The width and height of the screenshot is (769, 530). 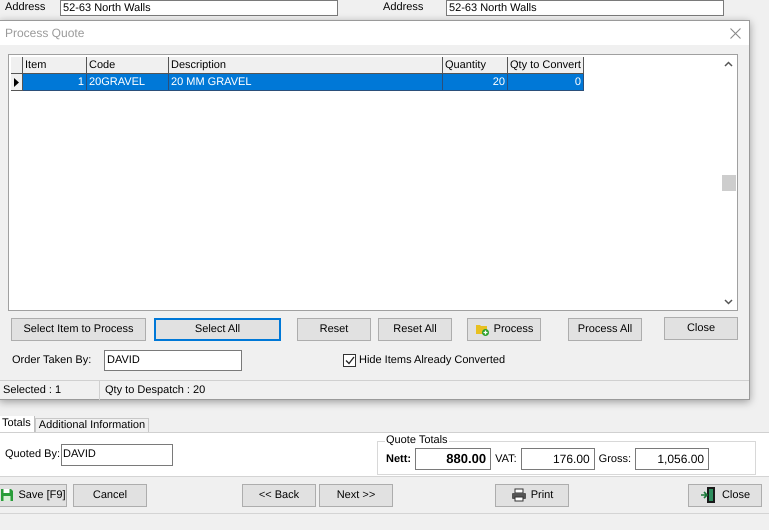 I want to click on close-button: Close, so click(x=725, y=495).